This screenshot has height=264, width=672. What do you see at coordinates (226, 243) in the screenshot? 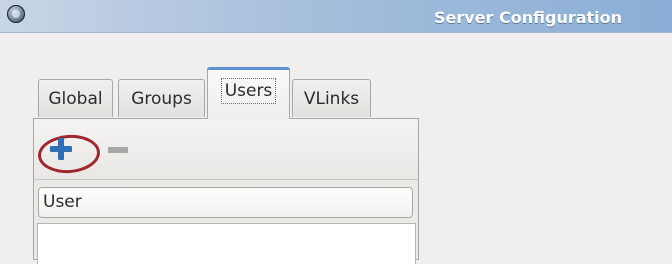
I see `users-list` at bounding box center [226, 243].